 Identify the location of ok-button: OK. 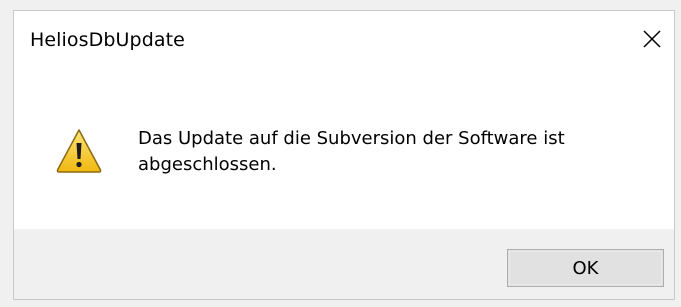
(585, 268).